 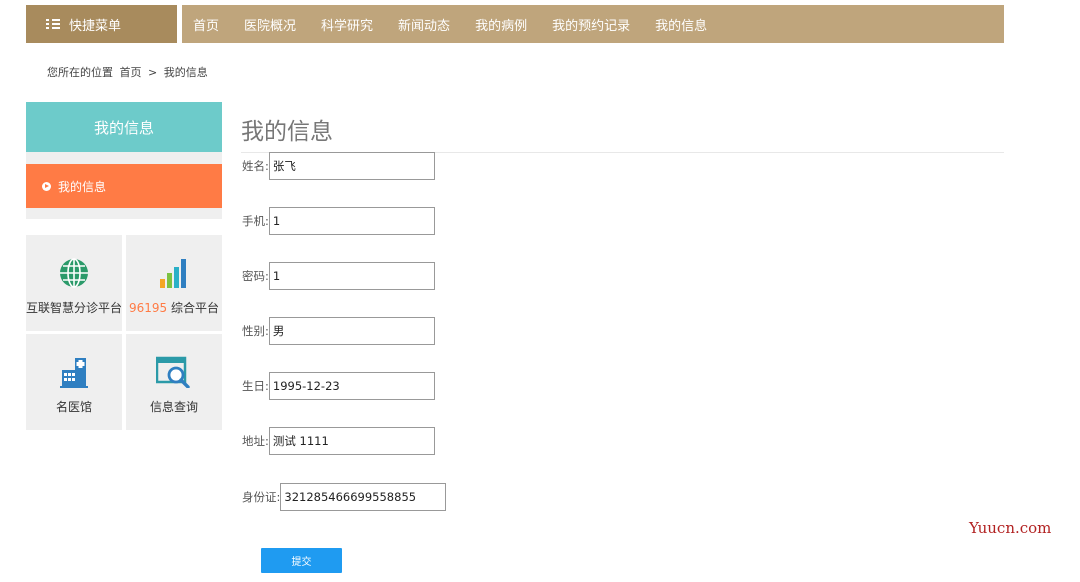 What do you see at coordinates (206, 24) in the screenshot?
I see `nav-item-home: 首页` at bounding box center [206, 24].